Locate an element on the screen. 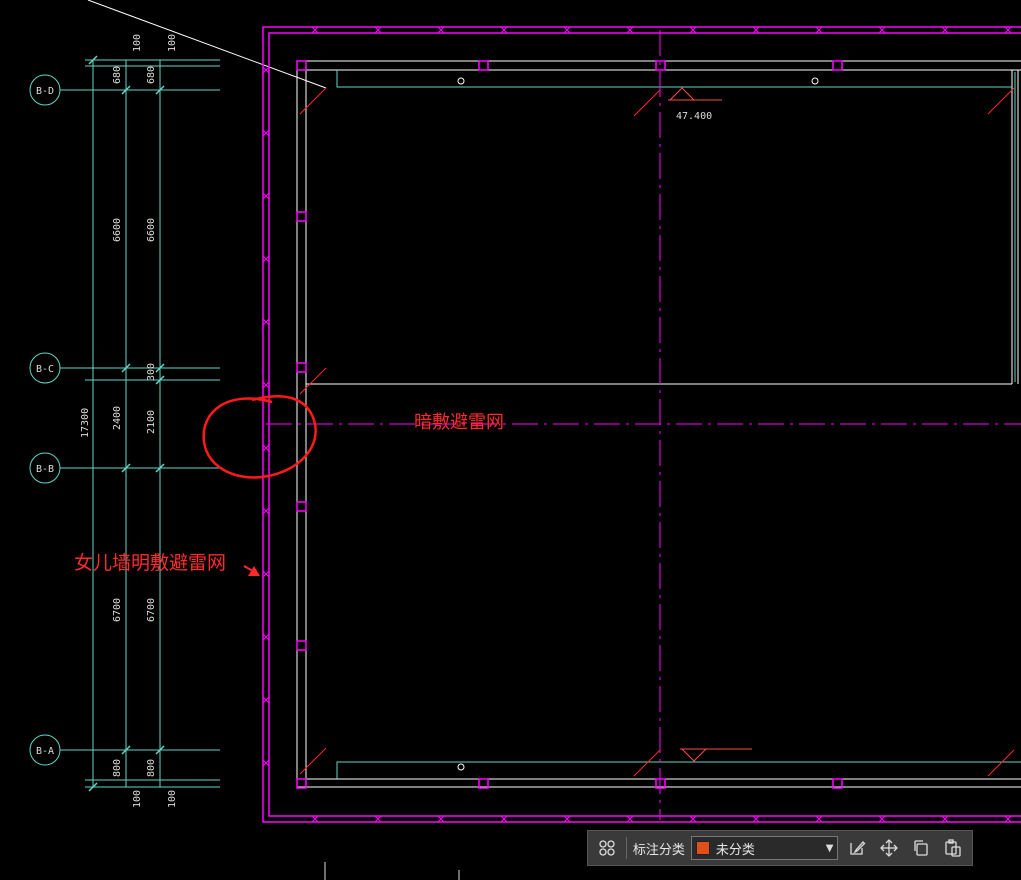 This screenshot has height=880, width=1021. svg-text: 300 is located at coordinates (151, 372).